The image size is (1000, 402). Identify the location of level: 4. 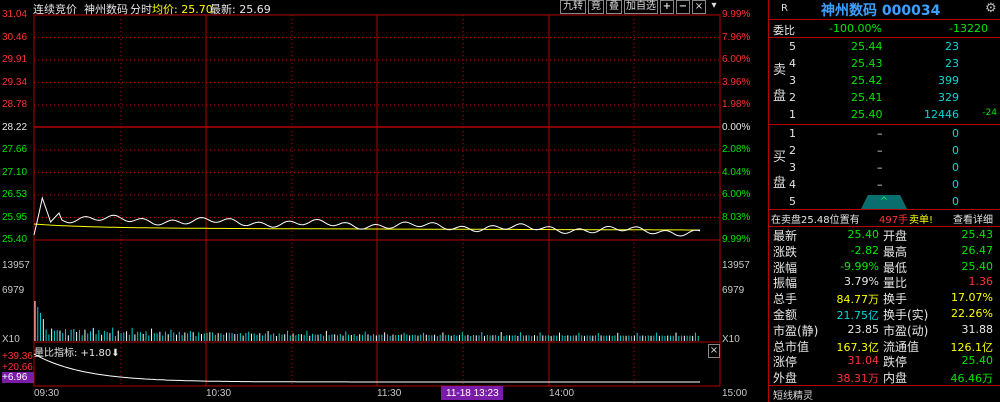
(792, 63).